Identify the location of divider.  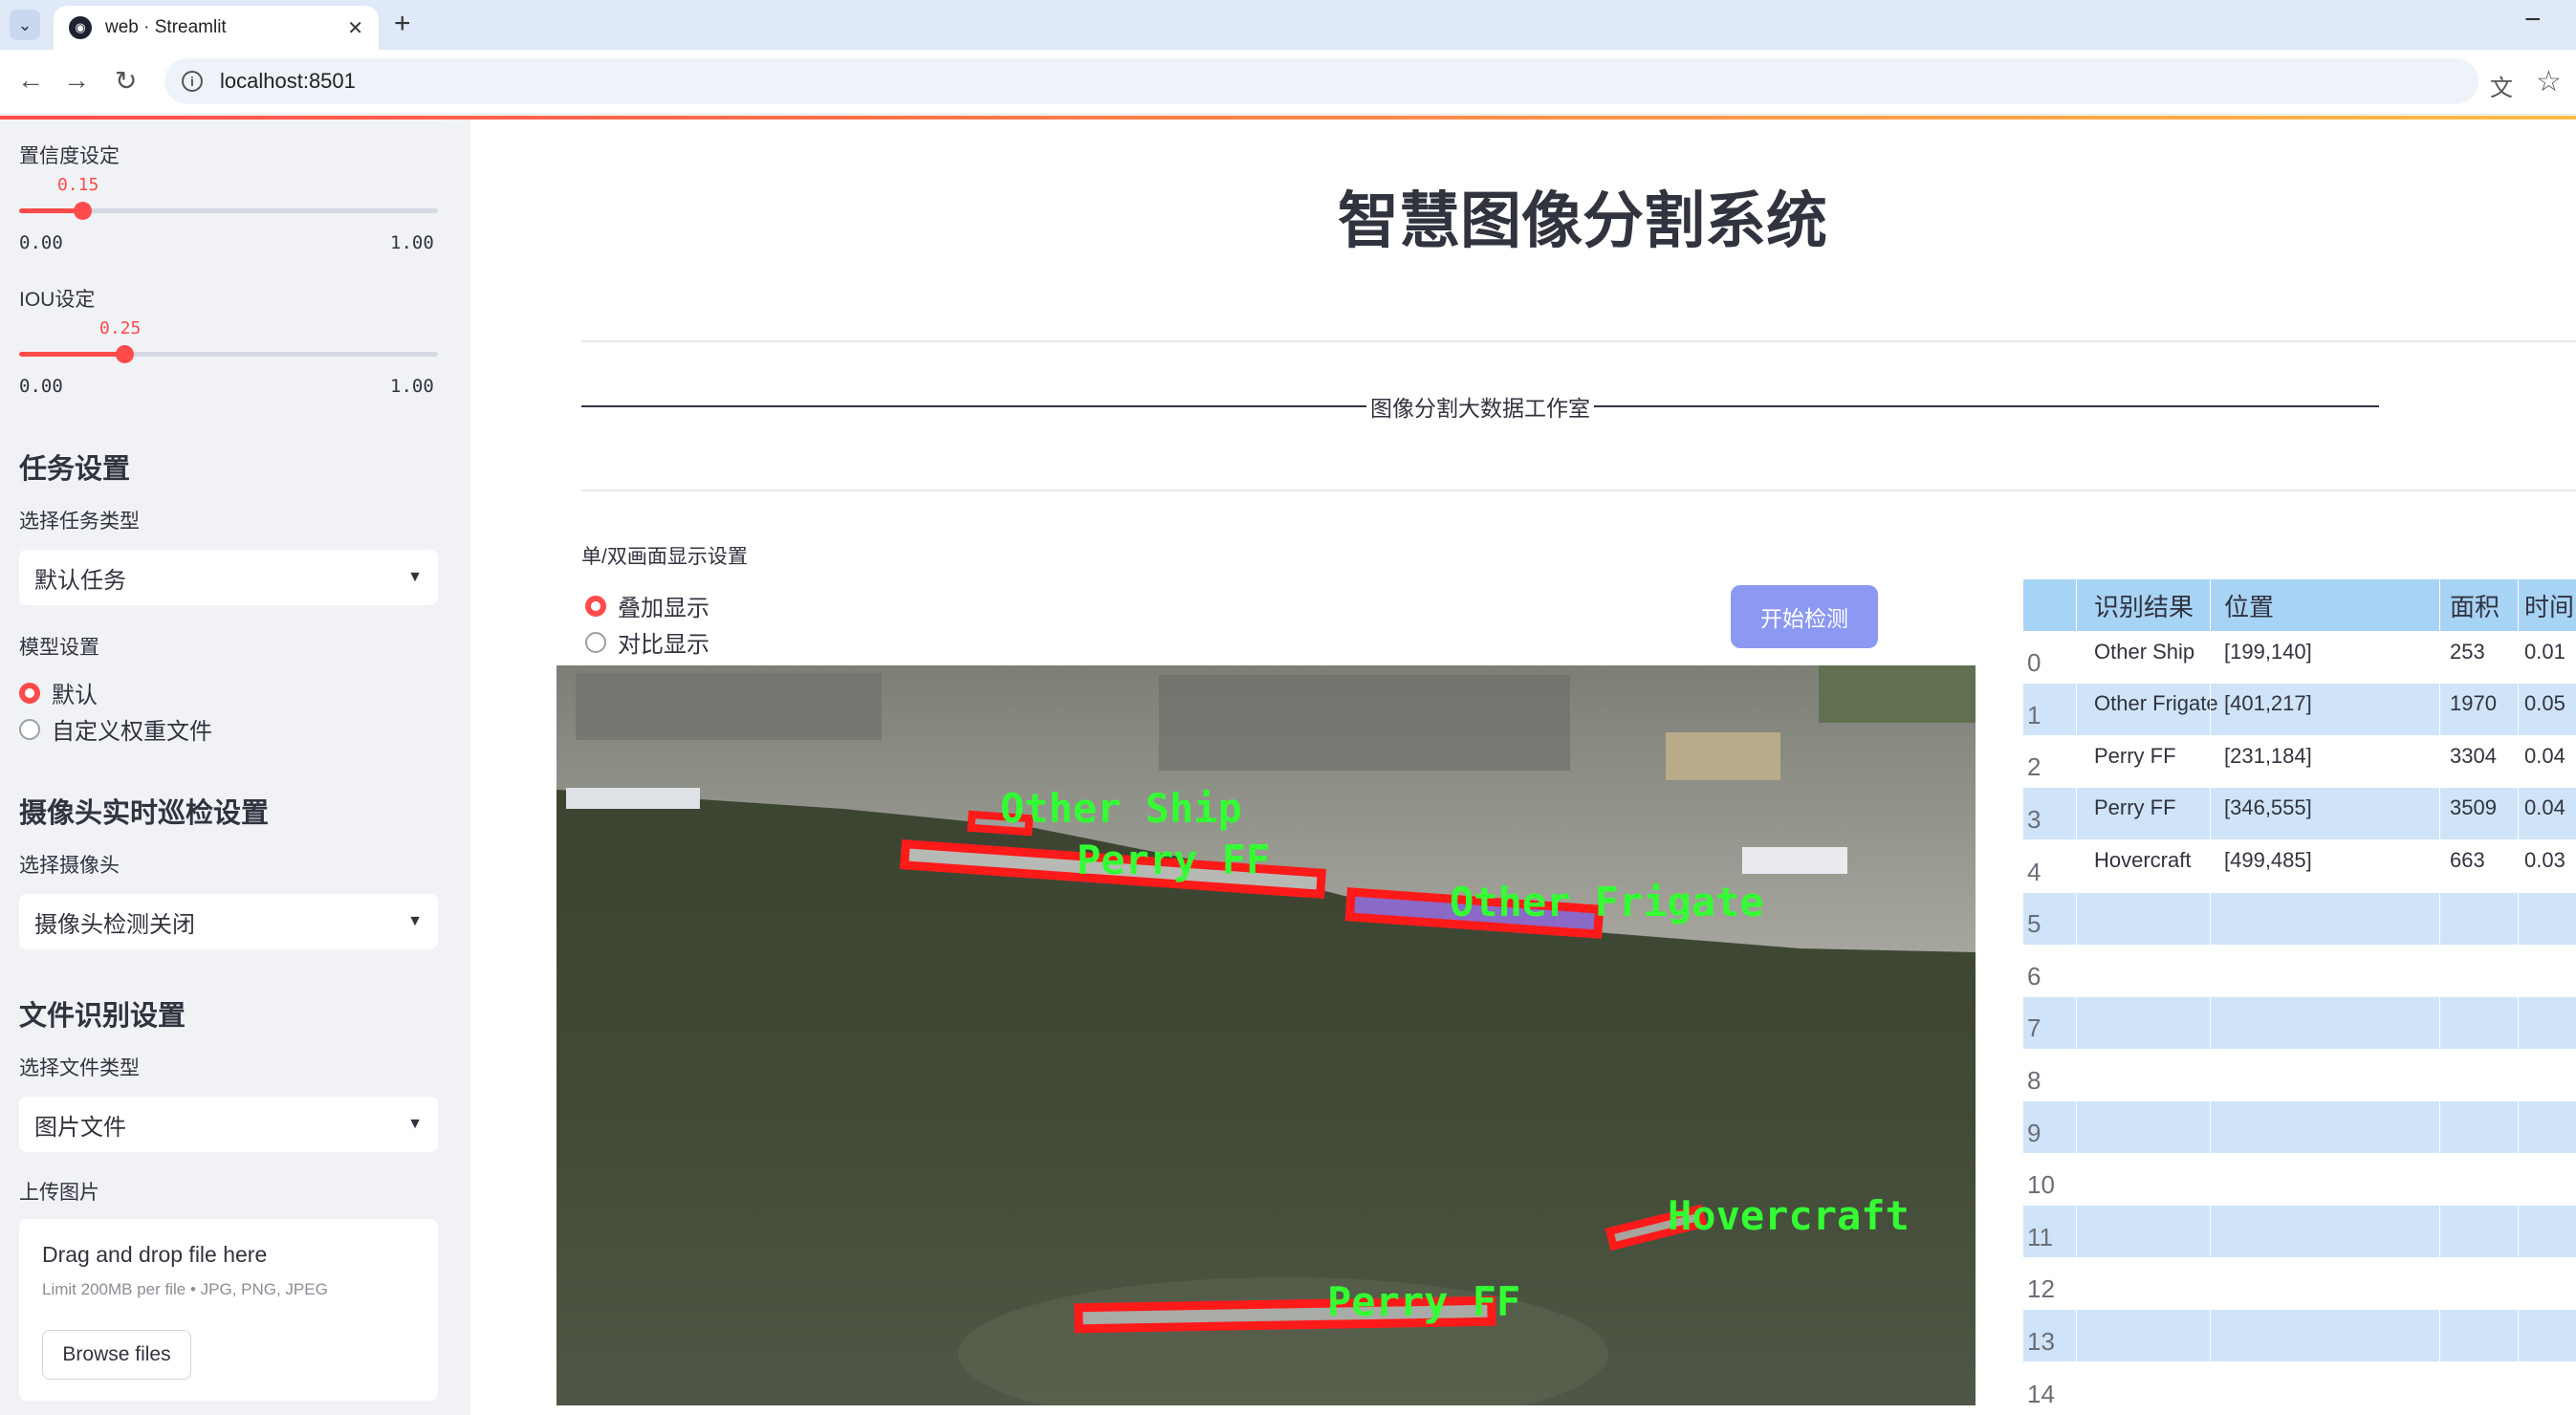
(1578, 490).